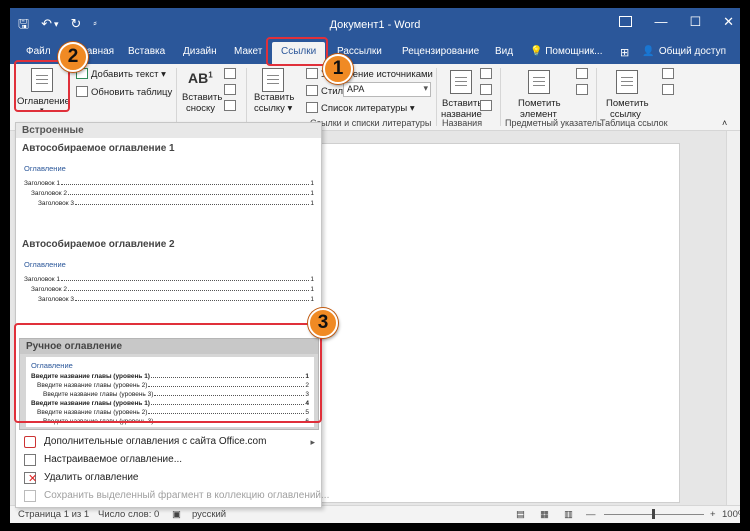  I want to click on highlight-manual-toc, so click(168, 373).